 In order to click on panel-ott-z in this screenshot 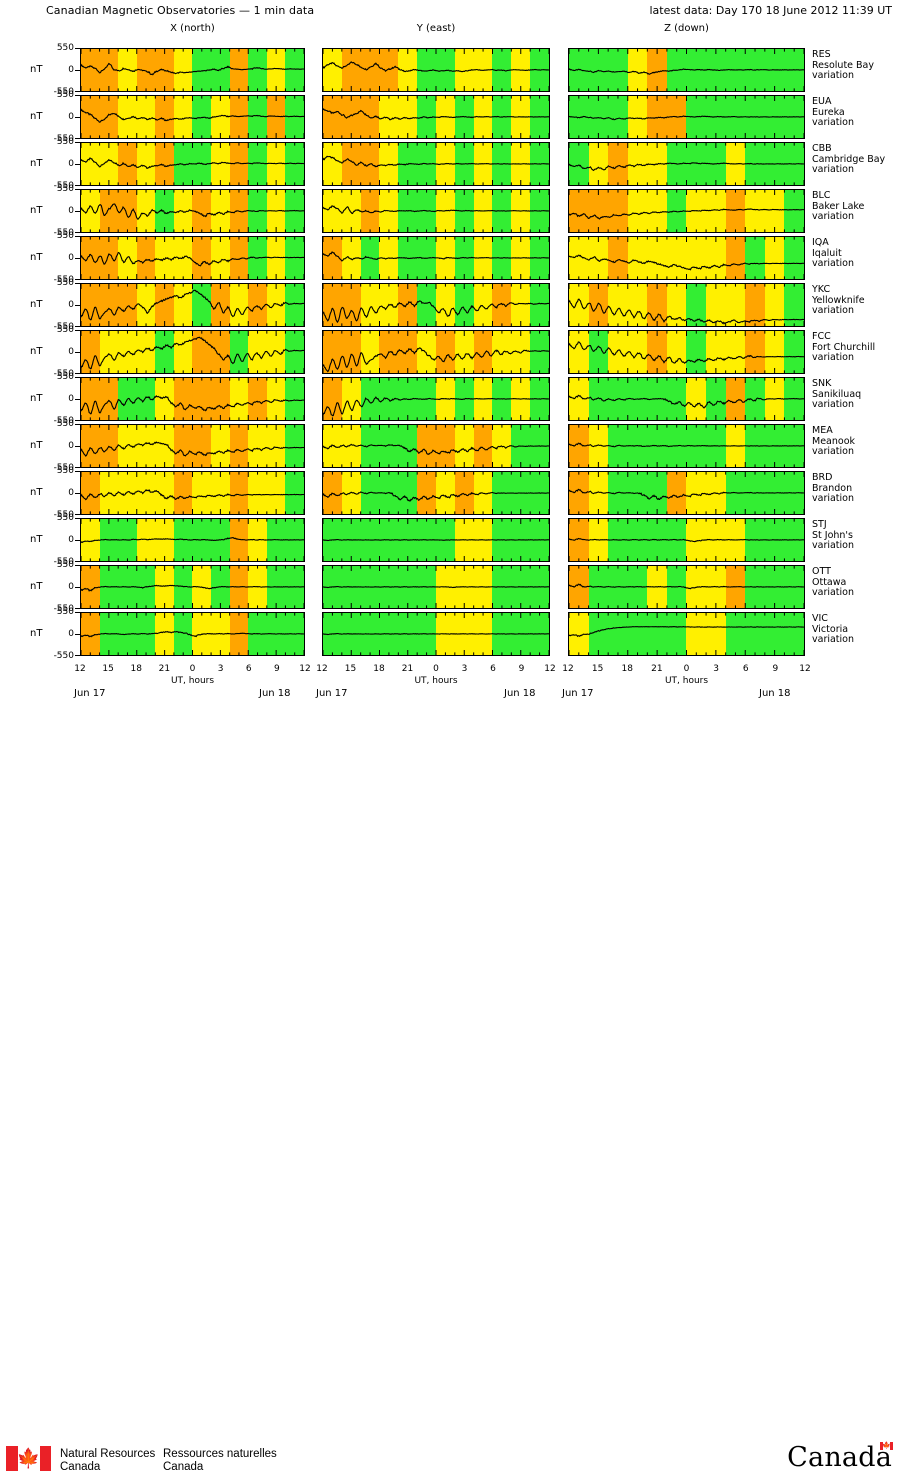, I will do `click(686, 587)`.